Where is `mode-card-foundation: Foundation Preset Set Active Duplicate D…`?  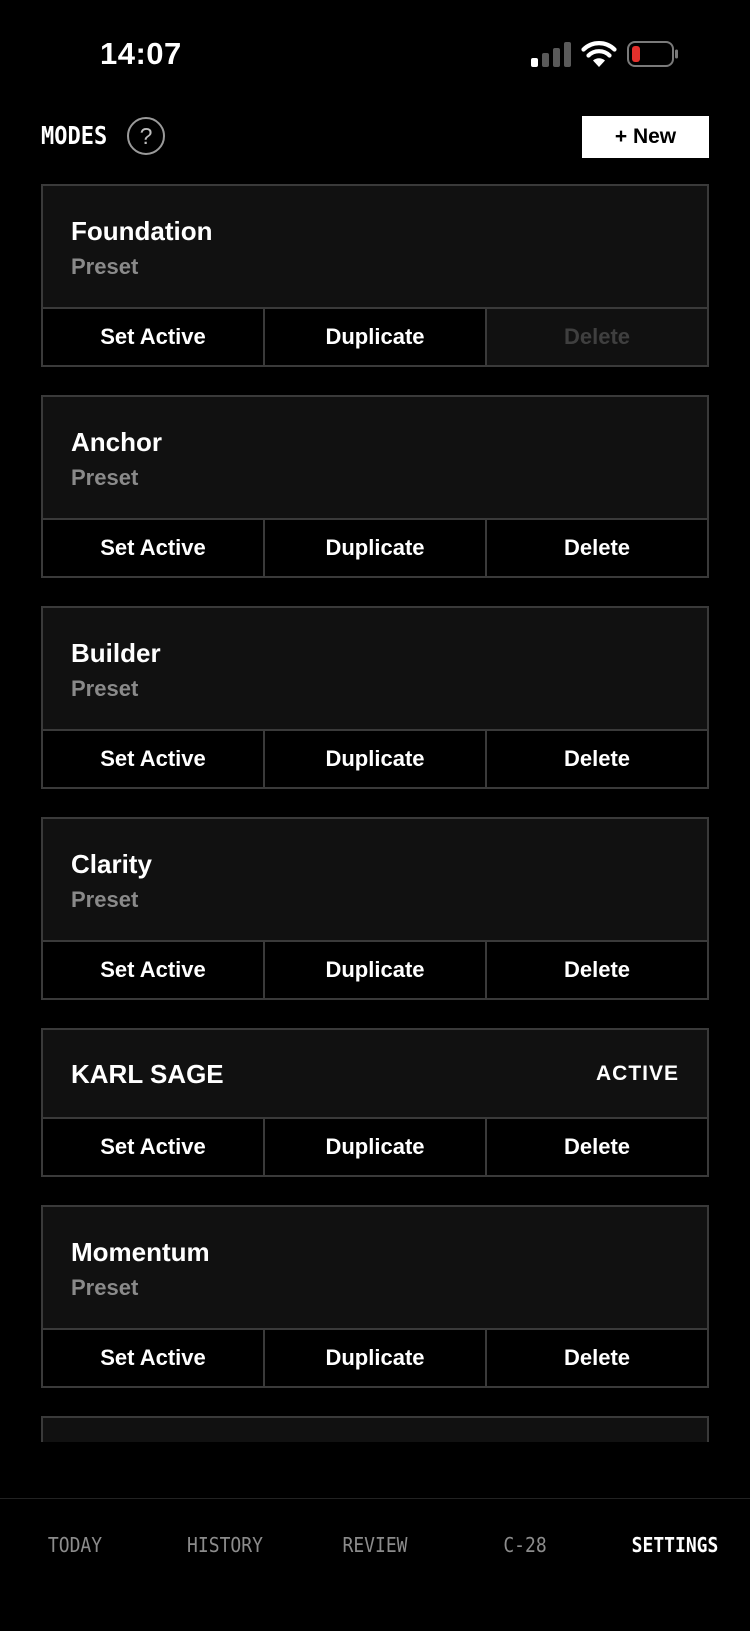
mode-card-foundation: Foundation Preset Set Active Duplicate D… is located at coordinates (375, 275).